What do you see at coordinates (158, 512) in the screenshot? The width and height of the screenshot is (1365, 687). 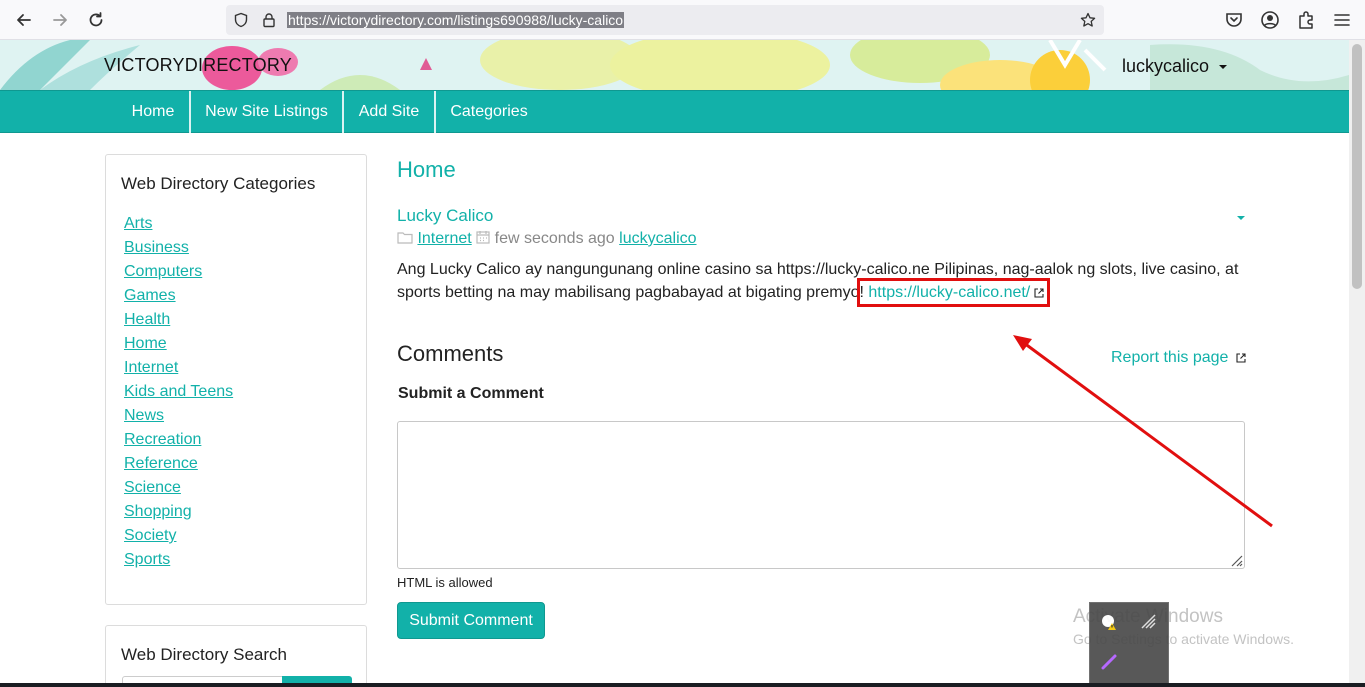 I see `category-link: Shopping` at bounding box center [158, 512].